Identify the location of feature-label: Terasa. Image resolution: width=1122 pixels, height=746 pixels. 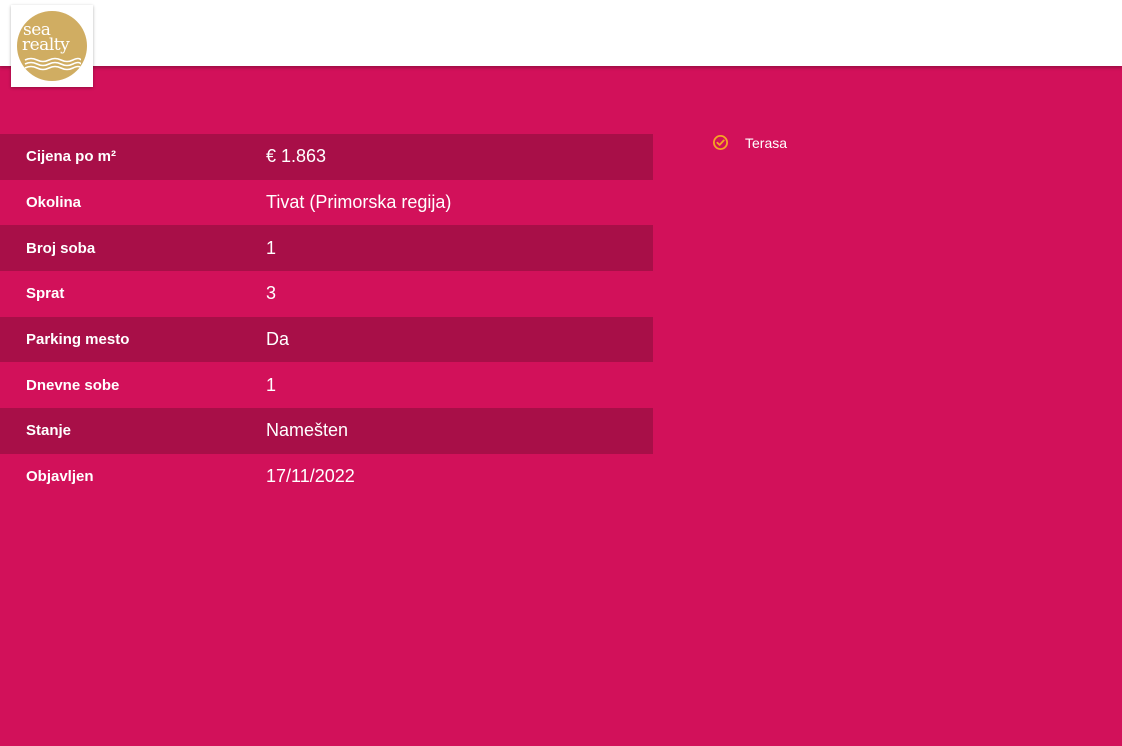
(766, 142).